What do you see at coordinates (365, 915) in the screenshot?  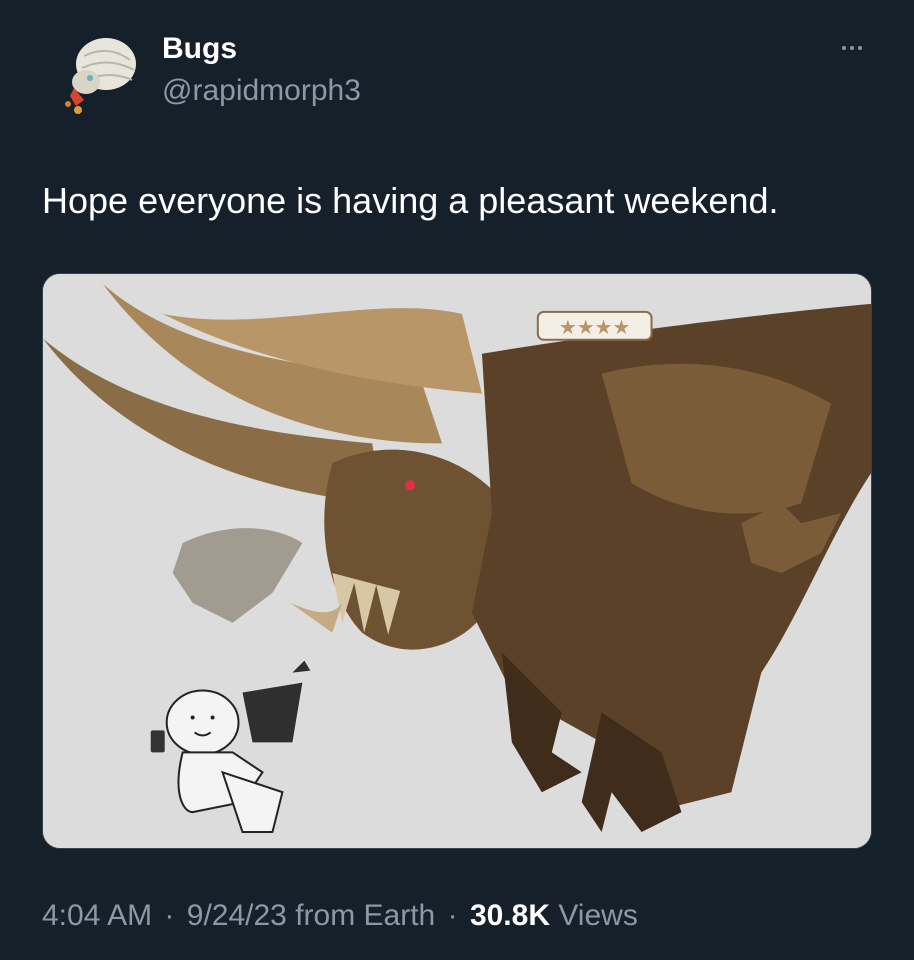 I see `tweet-source: from Earth` at bounding box center [365, 915].